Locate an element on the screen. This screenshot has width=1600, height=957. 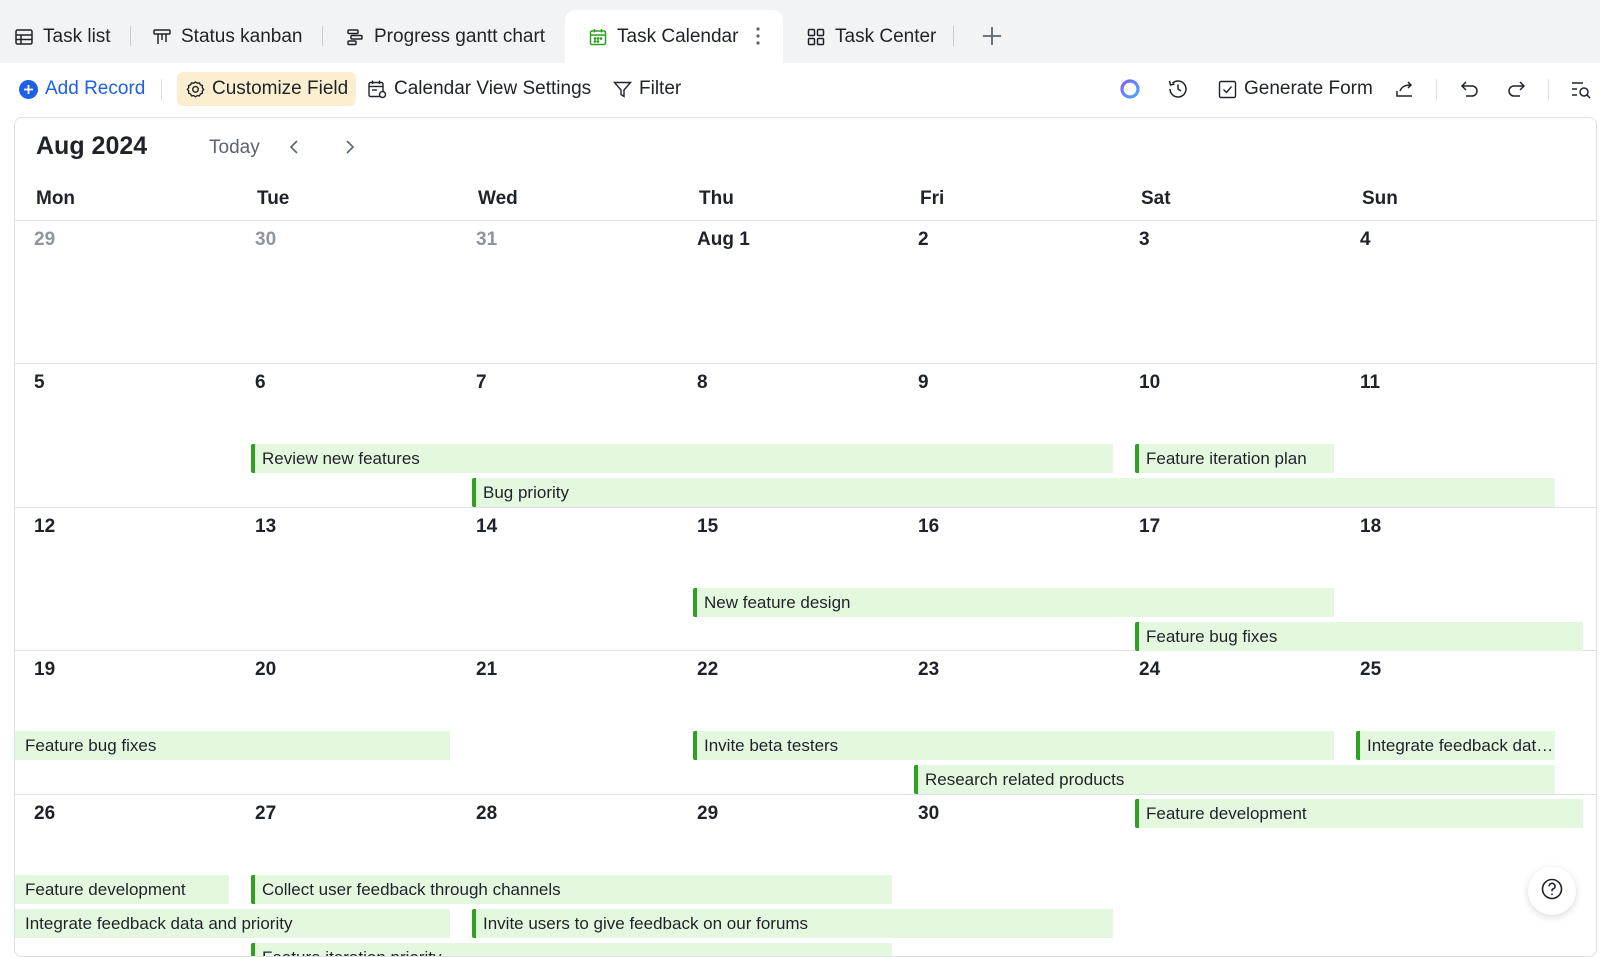
tab-label: Progress gantt chart is located at coordinates (460, 36).